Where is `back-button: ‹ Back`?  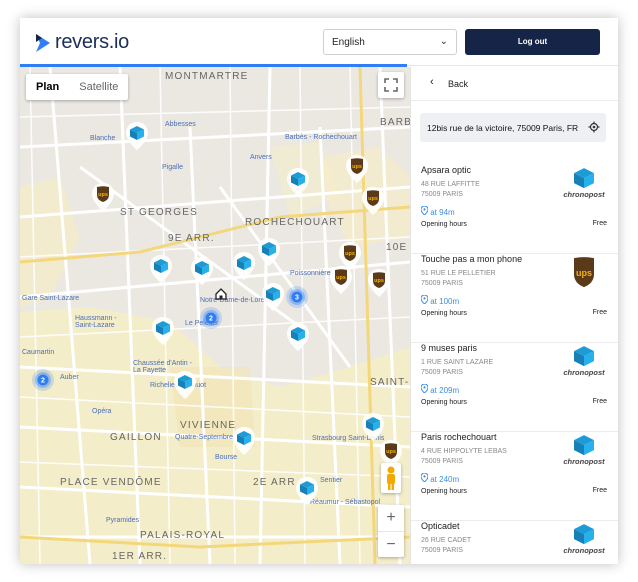 back-button: ‹ Back is located at coordinates (514, 84).